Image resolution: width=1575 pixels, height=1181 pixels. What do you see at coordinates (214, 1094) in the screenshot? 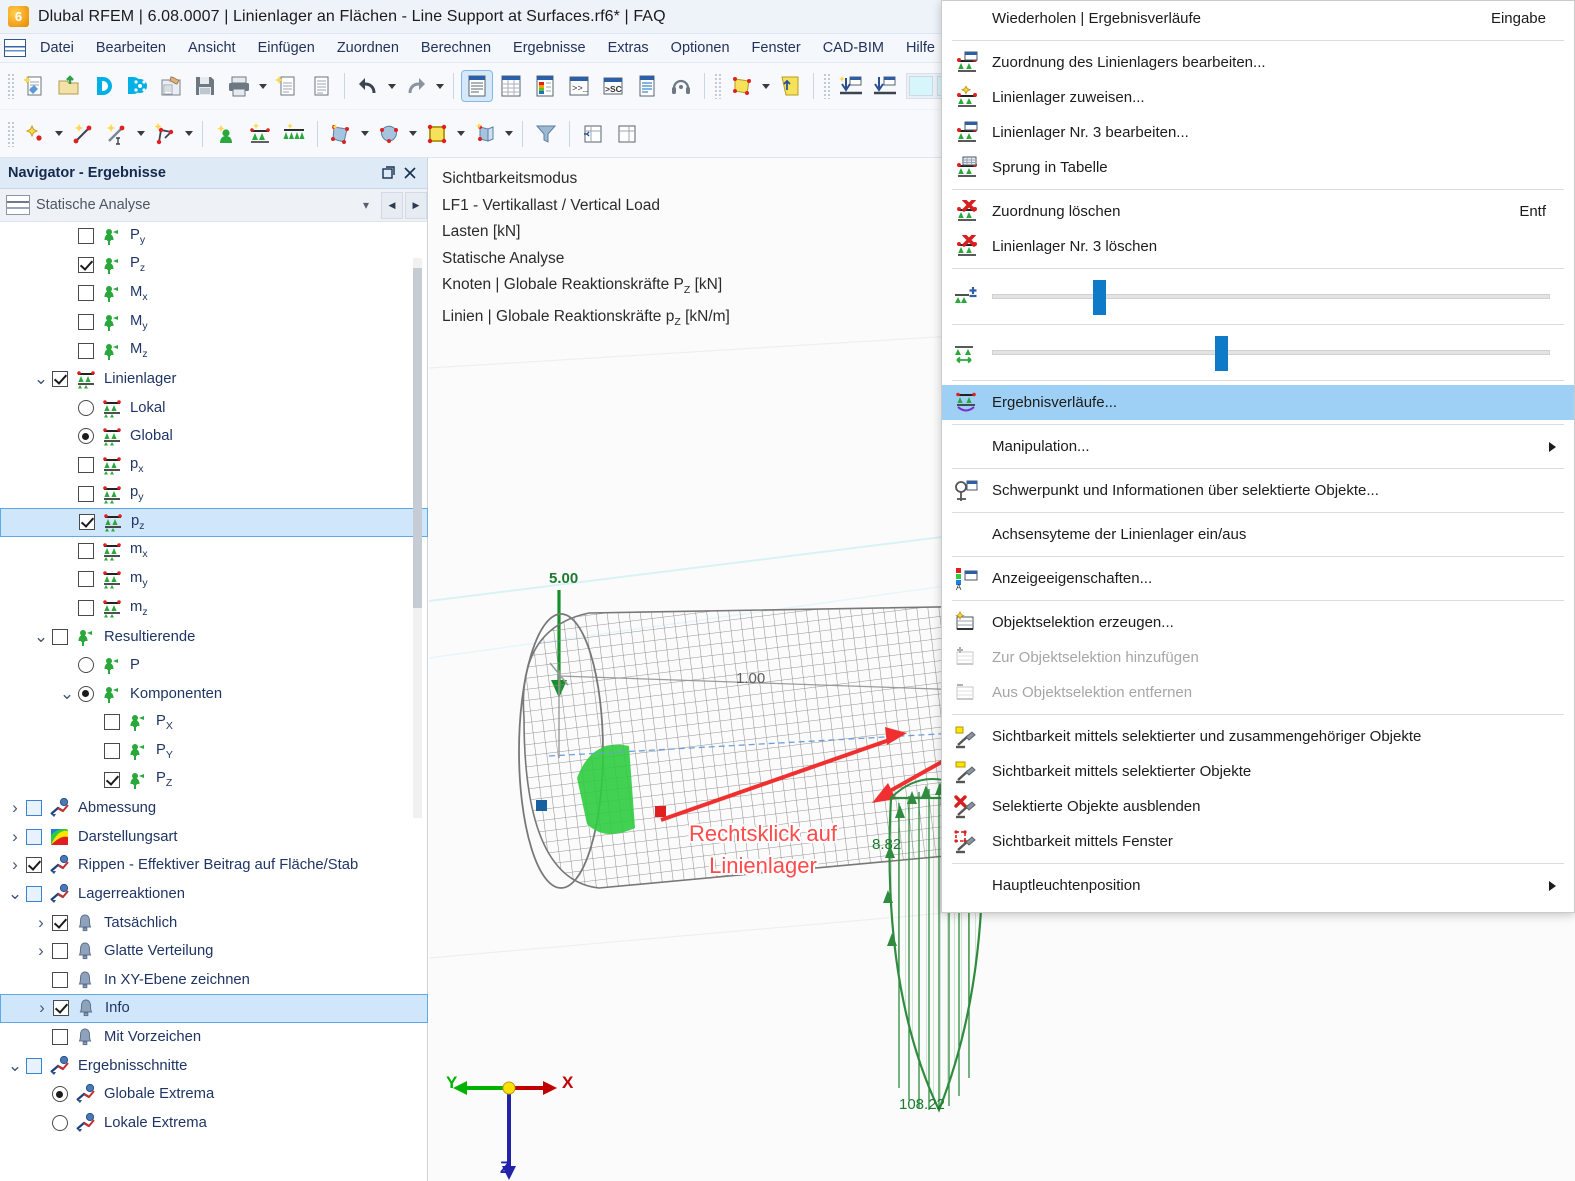
I see `tree-item-globale-extrema: Globale Extrema` at bounding box center [214, 1094].